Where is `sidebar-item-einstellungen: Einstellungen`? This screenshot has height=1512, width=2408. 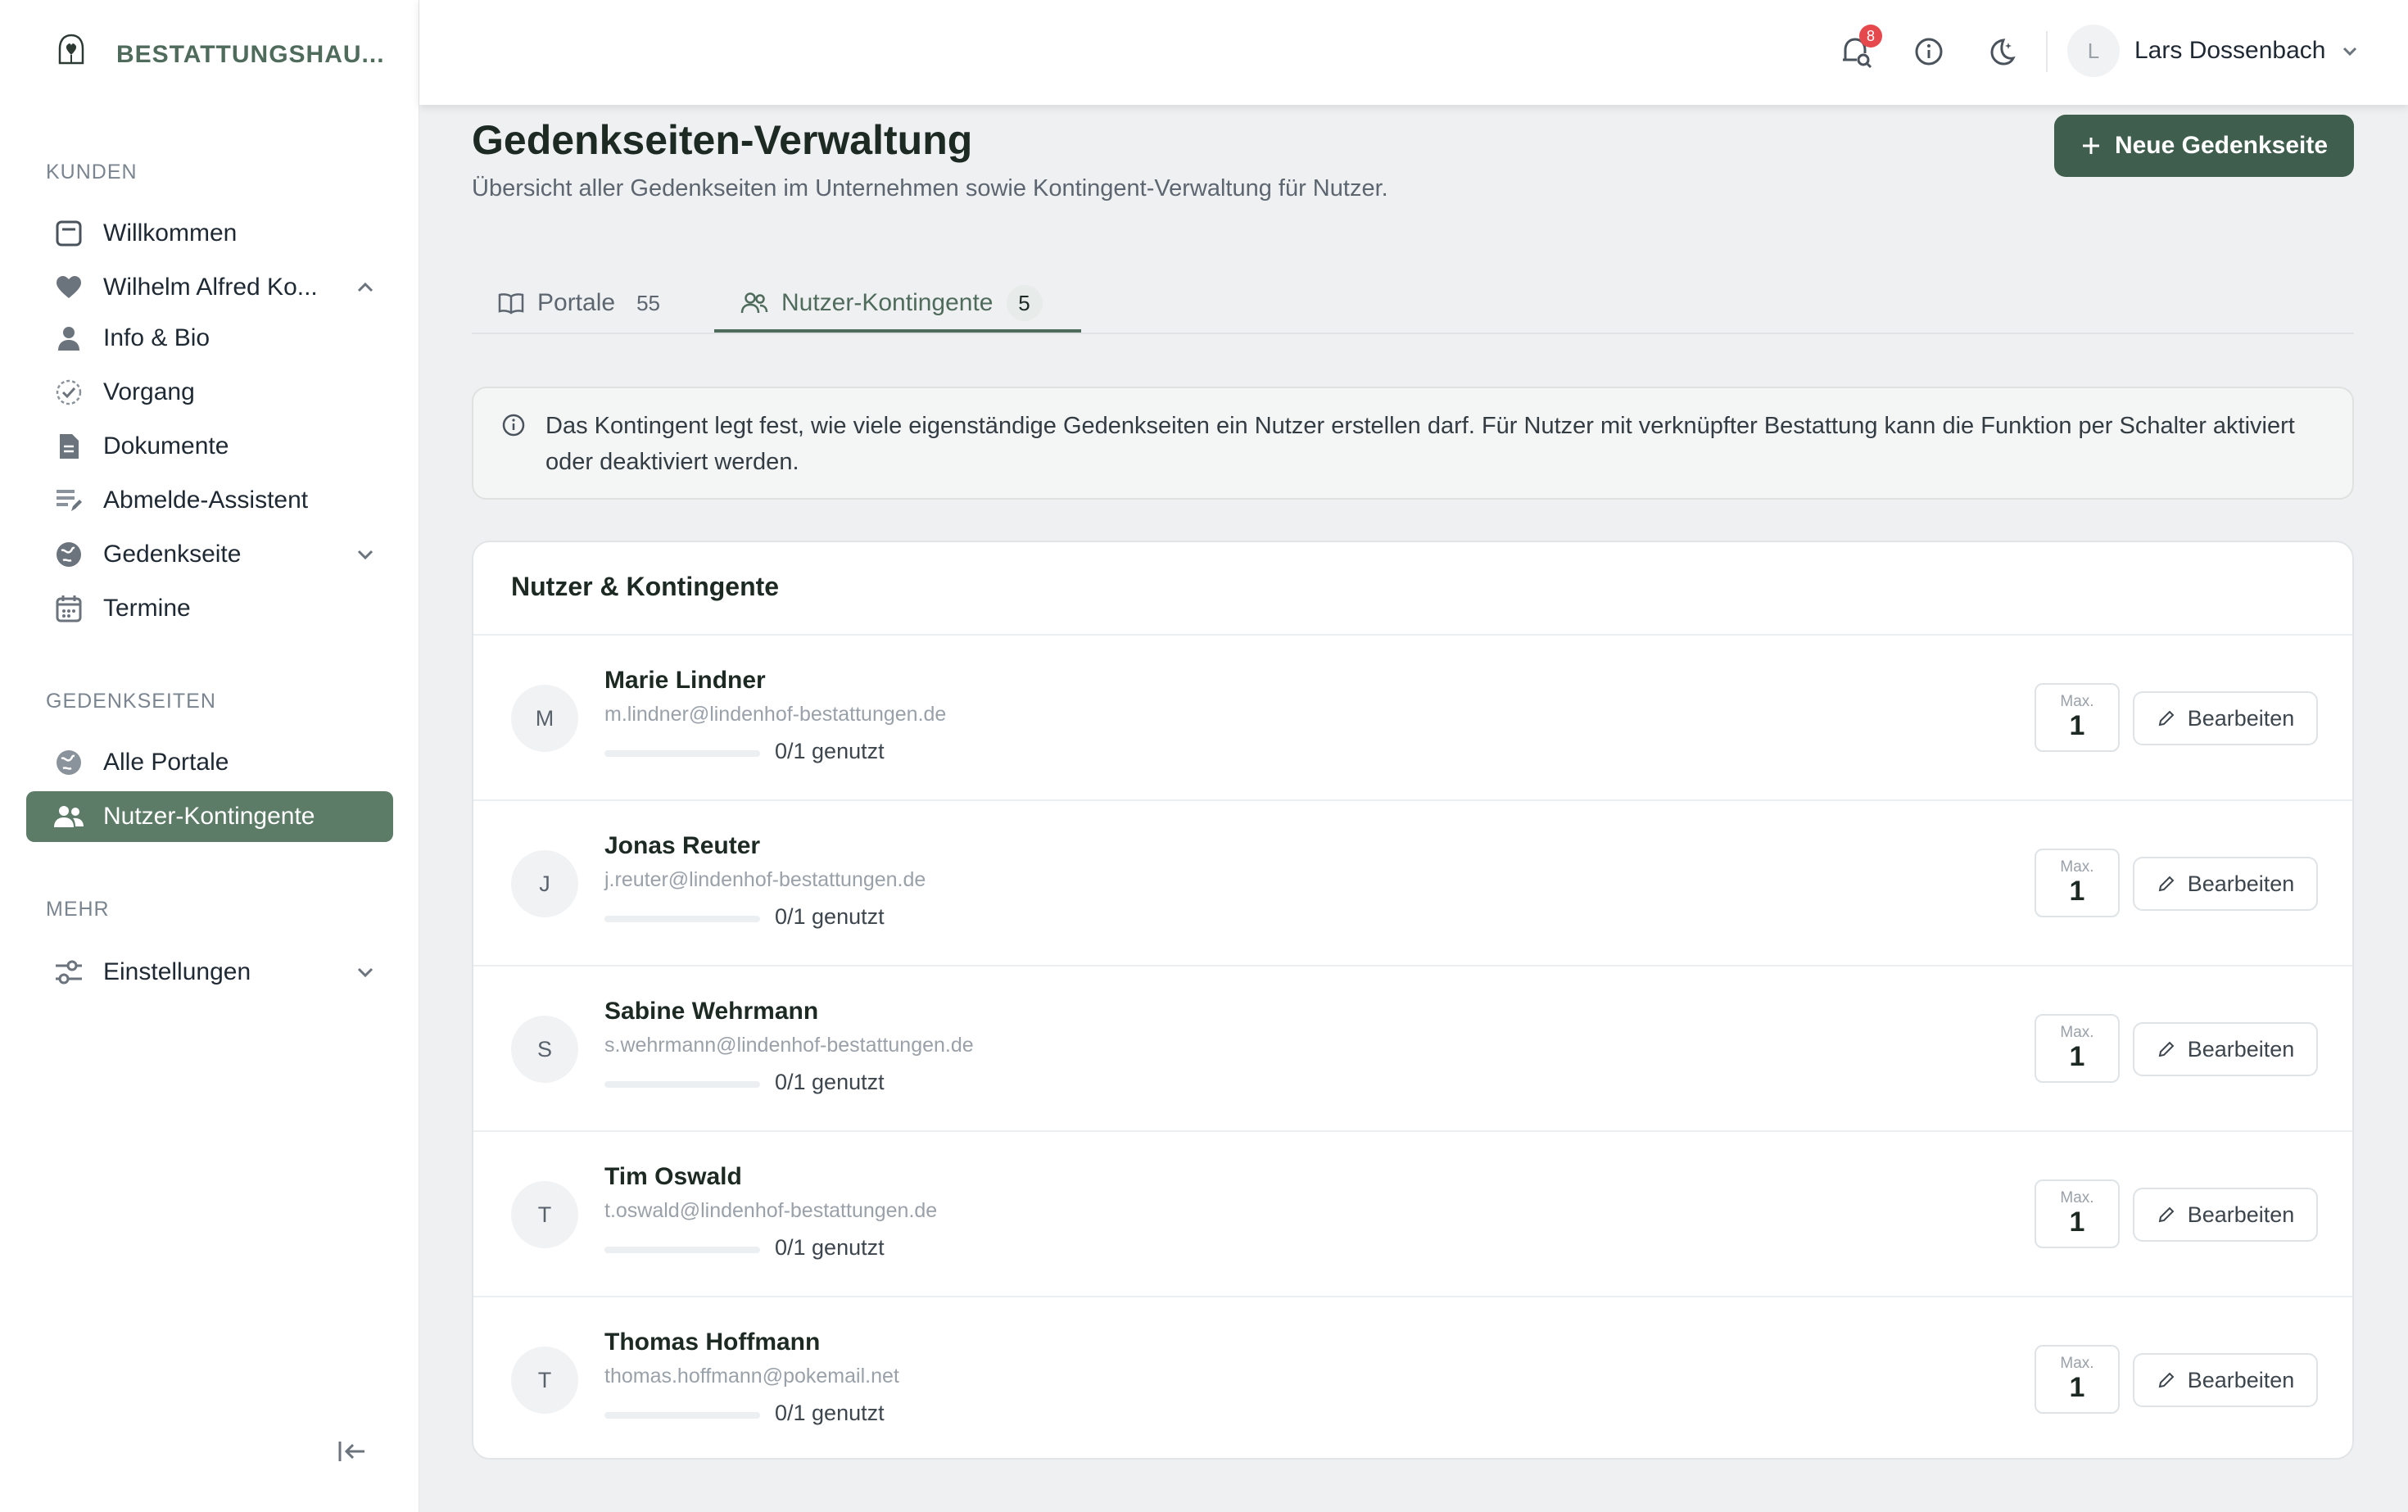 sidebar-item-einstellungen: Einstellungen is located at coordinates (209, 973).